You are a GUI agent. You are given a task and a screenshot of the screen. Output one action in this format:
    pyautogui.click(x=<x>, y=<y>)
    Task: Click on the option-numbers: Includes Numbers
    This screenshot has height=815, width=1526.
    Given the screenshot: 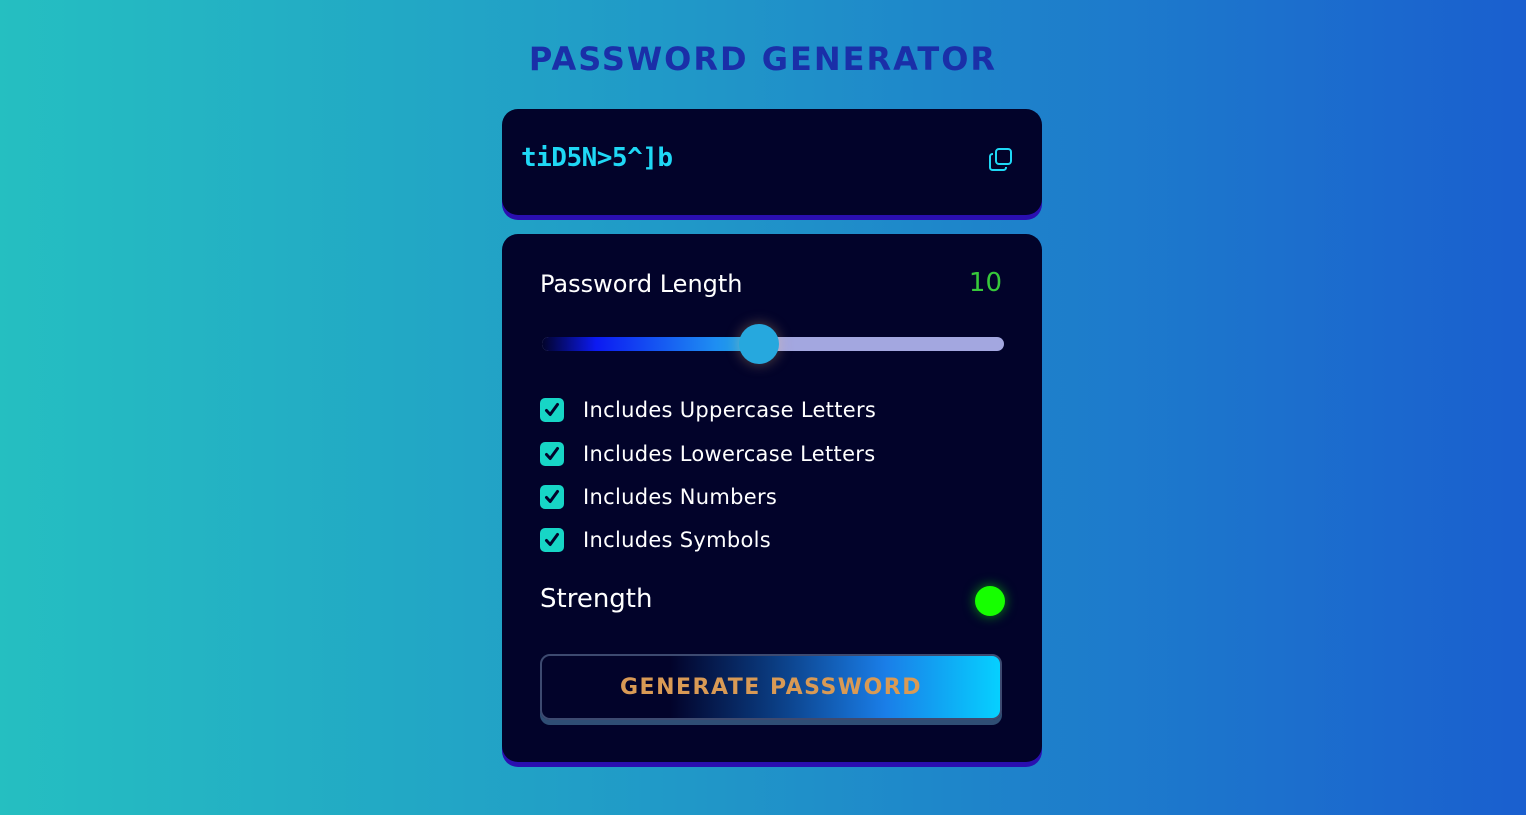 What is the action you would take?
    pyautogui.click(x=658, y=497)
    